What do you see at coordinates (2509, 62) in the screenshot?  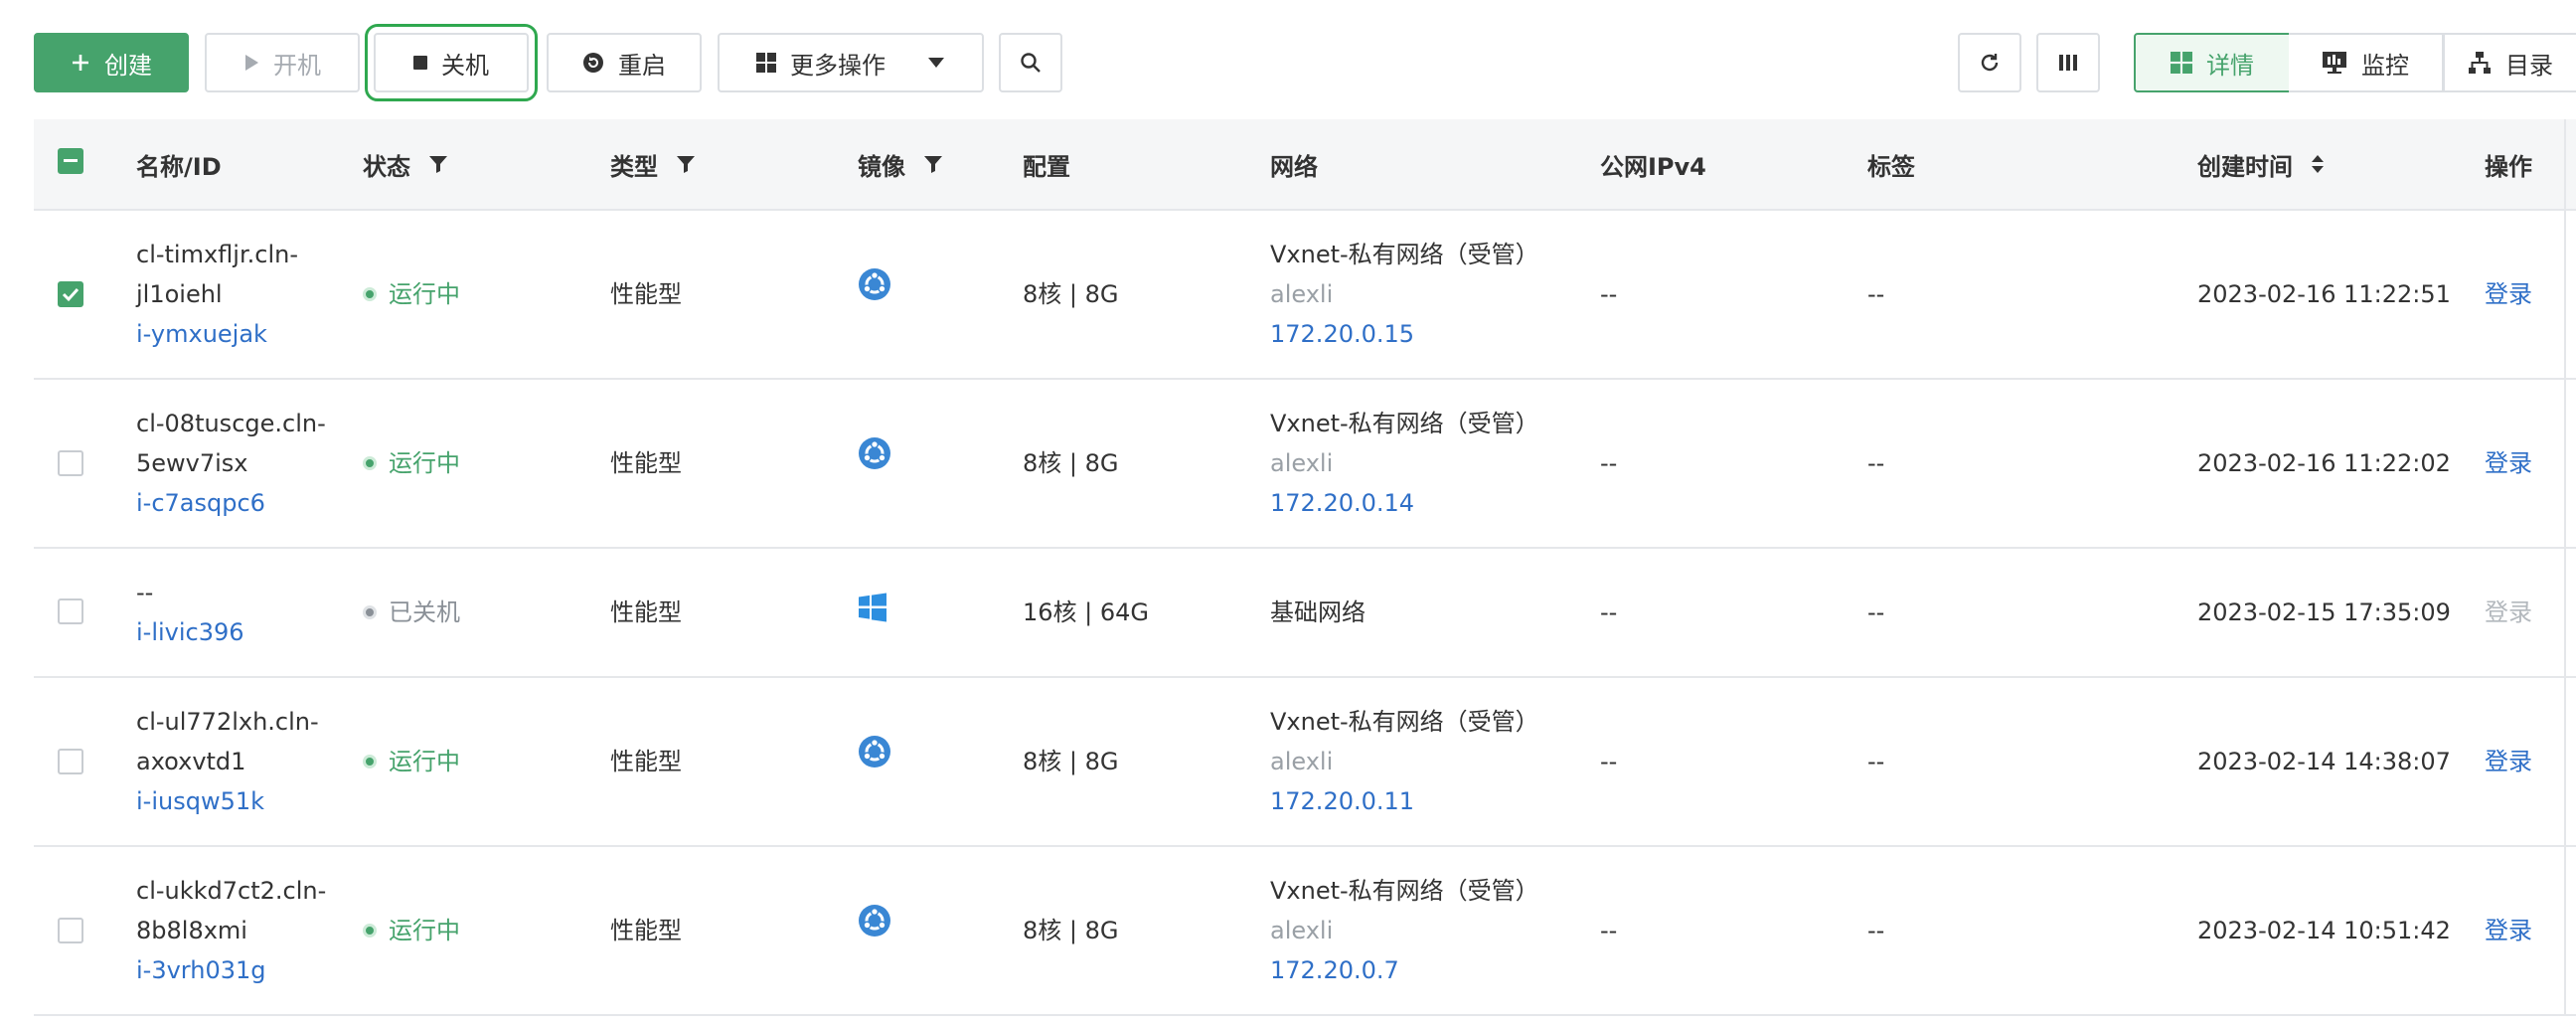 I see `view-catalog-tab: 目录` at bounding box center [2509, 62].